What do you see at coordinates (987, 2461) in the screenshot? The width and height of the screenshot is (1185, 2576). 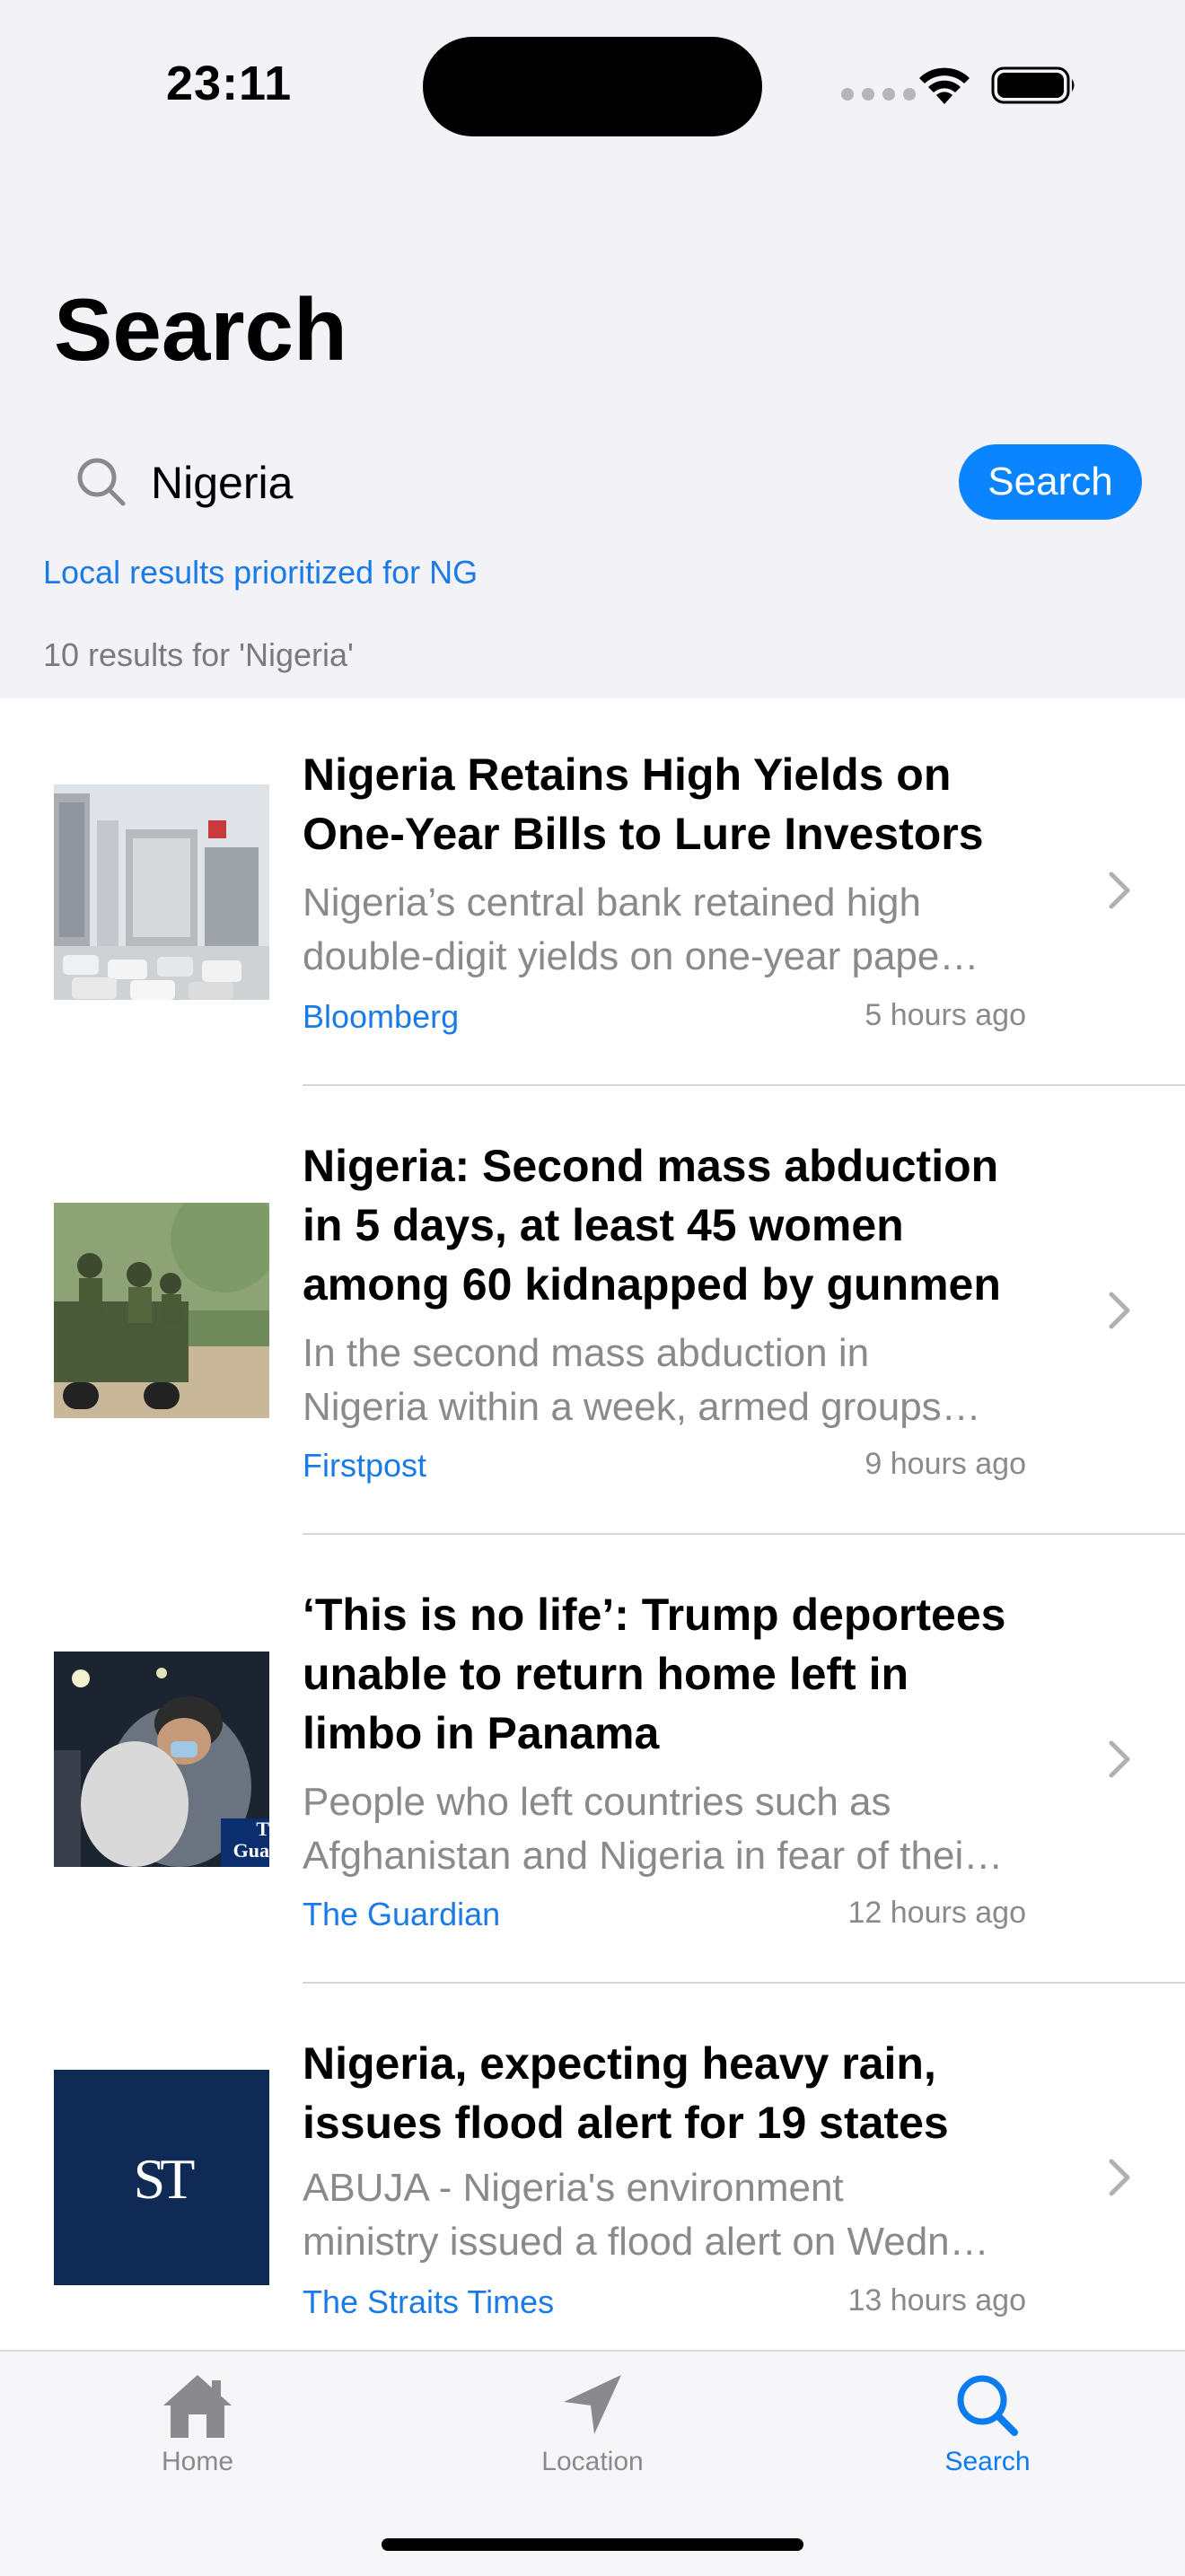 I see `tab-label: Search` at bounding box center [987, 2461].